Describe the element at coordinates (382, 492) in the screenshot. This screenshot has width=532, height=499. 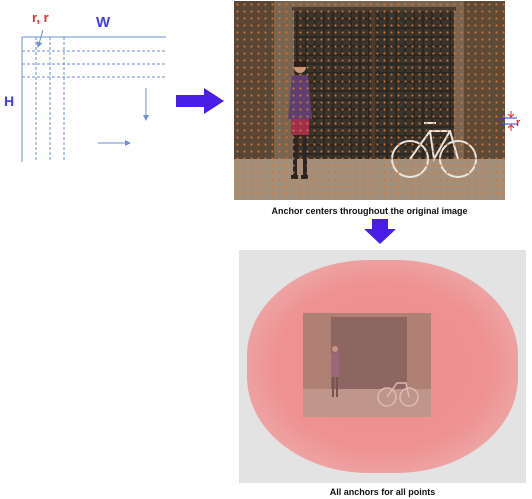
I see `anchors-caption: All anchors for all points` at that location.